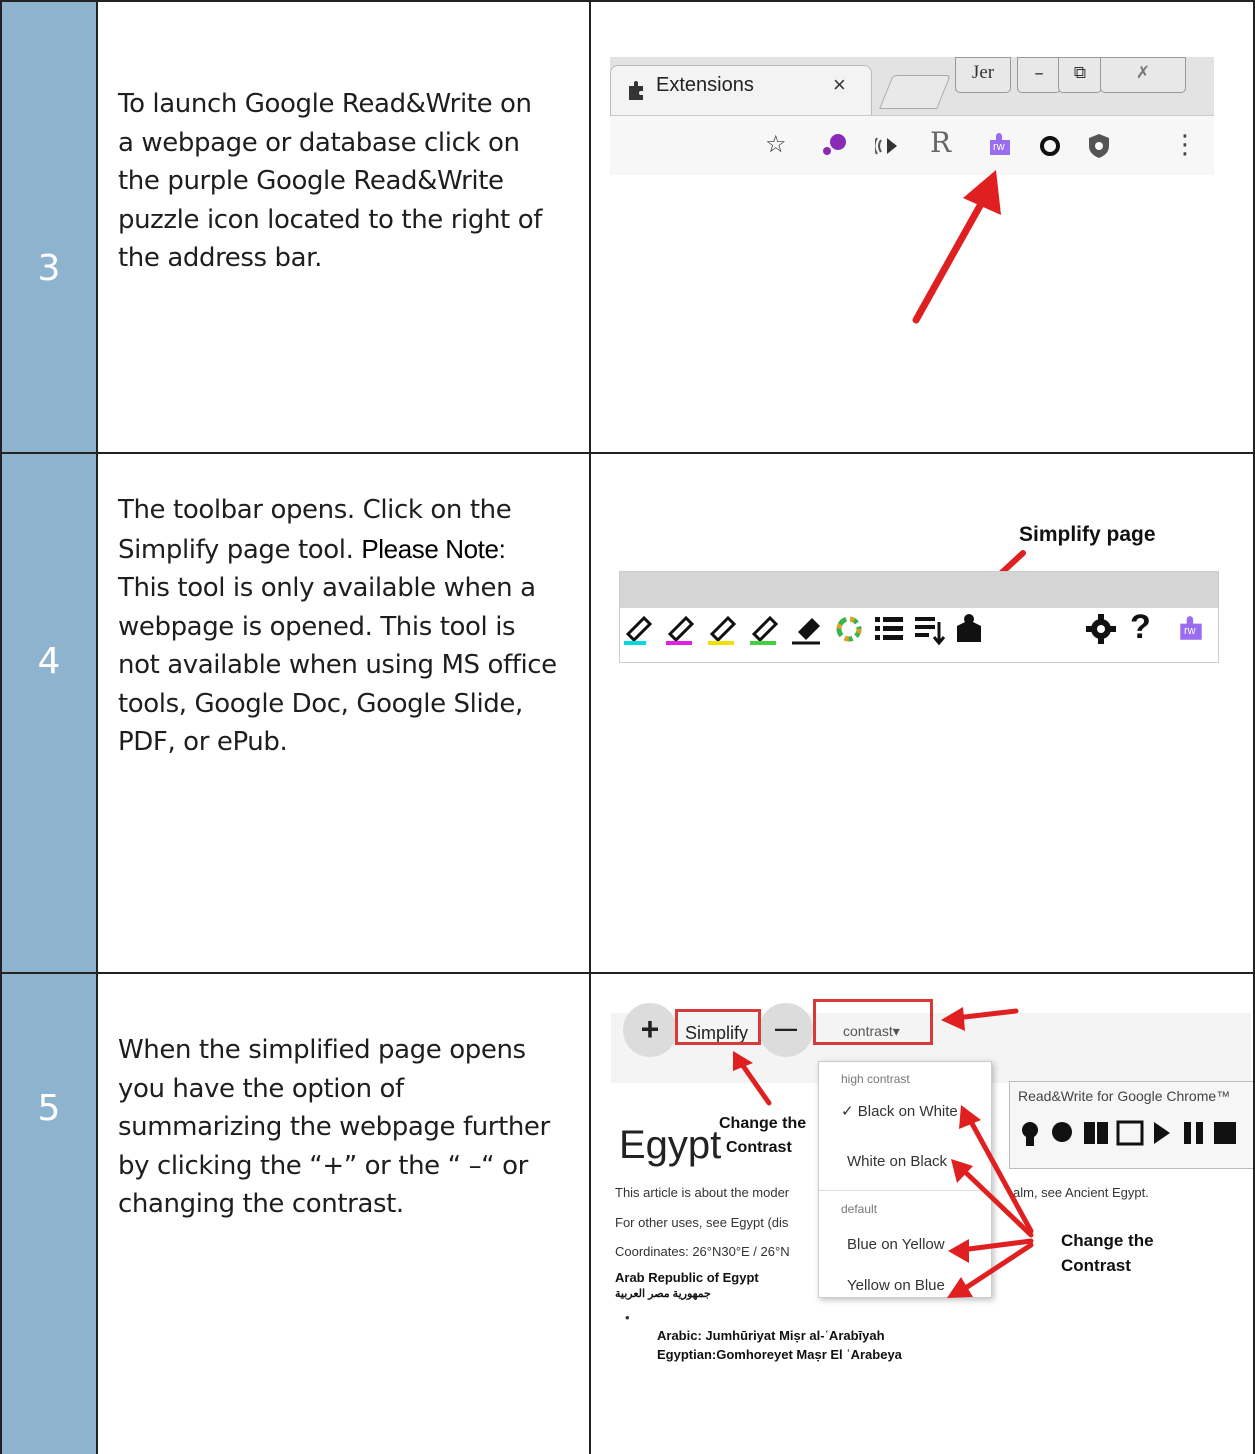 Image resolution: width=1255 pixels, height=1454 pixels. What do you see at coordinates (723, 629) in the screenshot?
I see `highlighter-yellow-icon` at bounding box center [723, 629].